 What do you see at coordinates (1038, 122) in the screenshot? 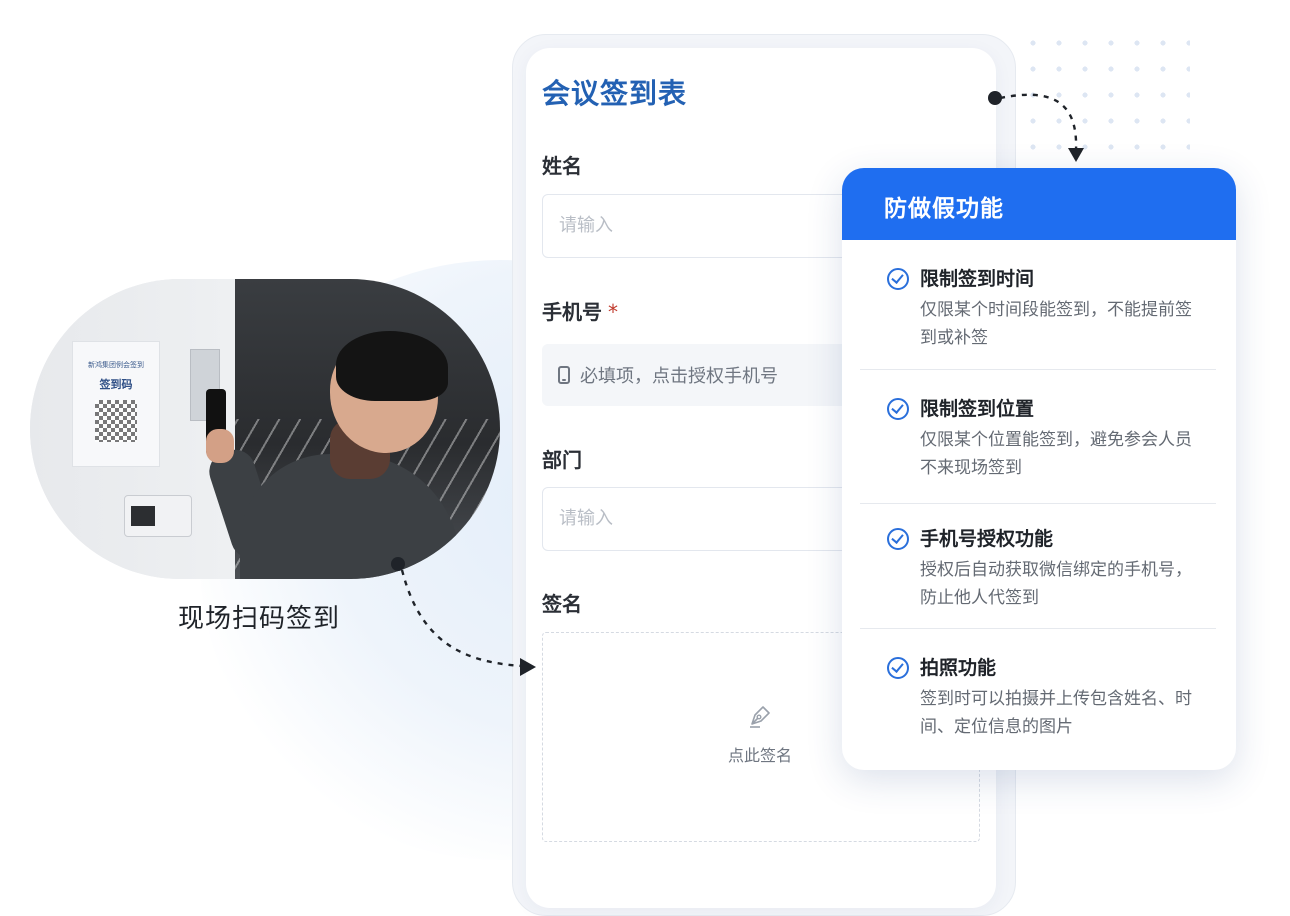
I see `connector-line-top` at bounding box center [1038, 122].